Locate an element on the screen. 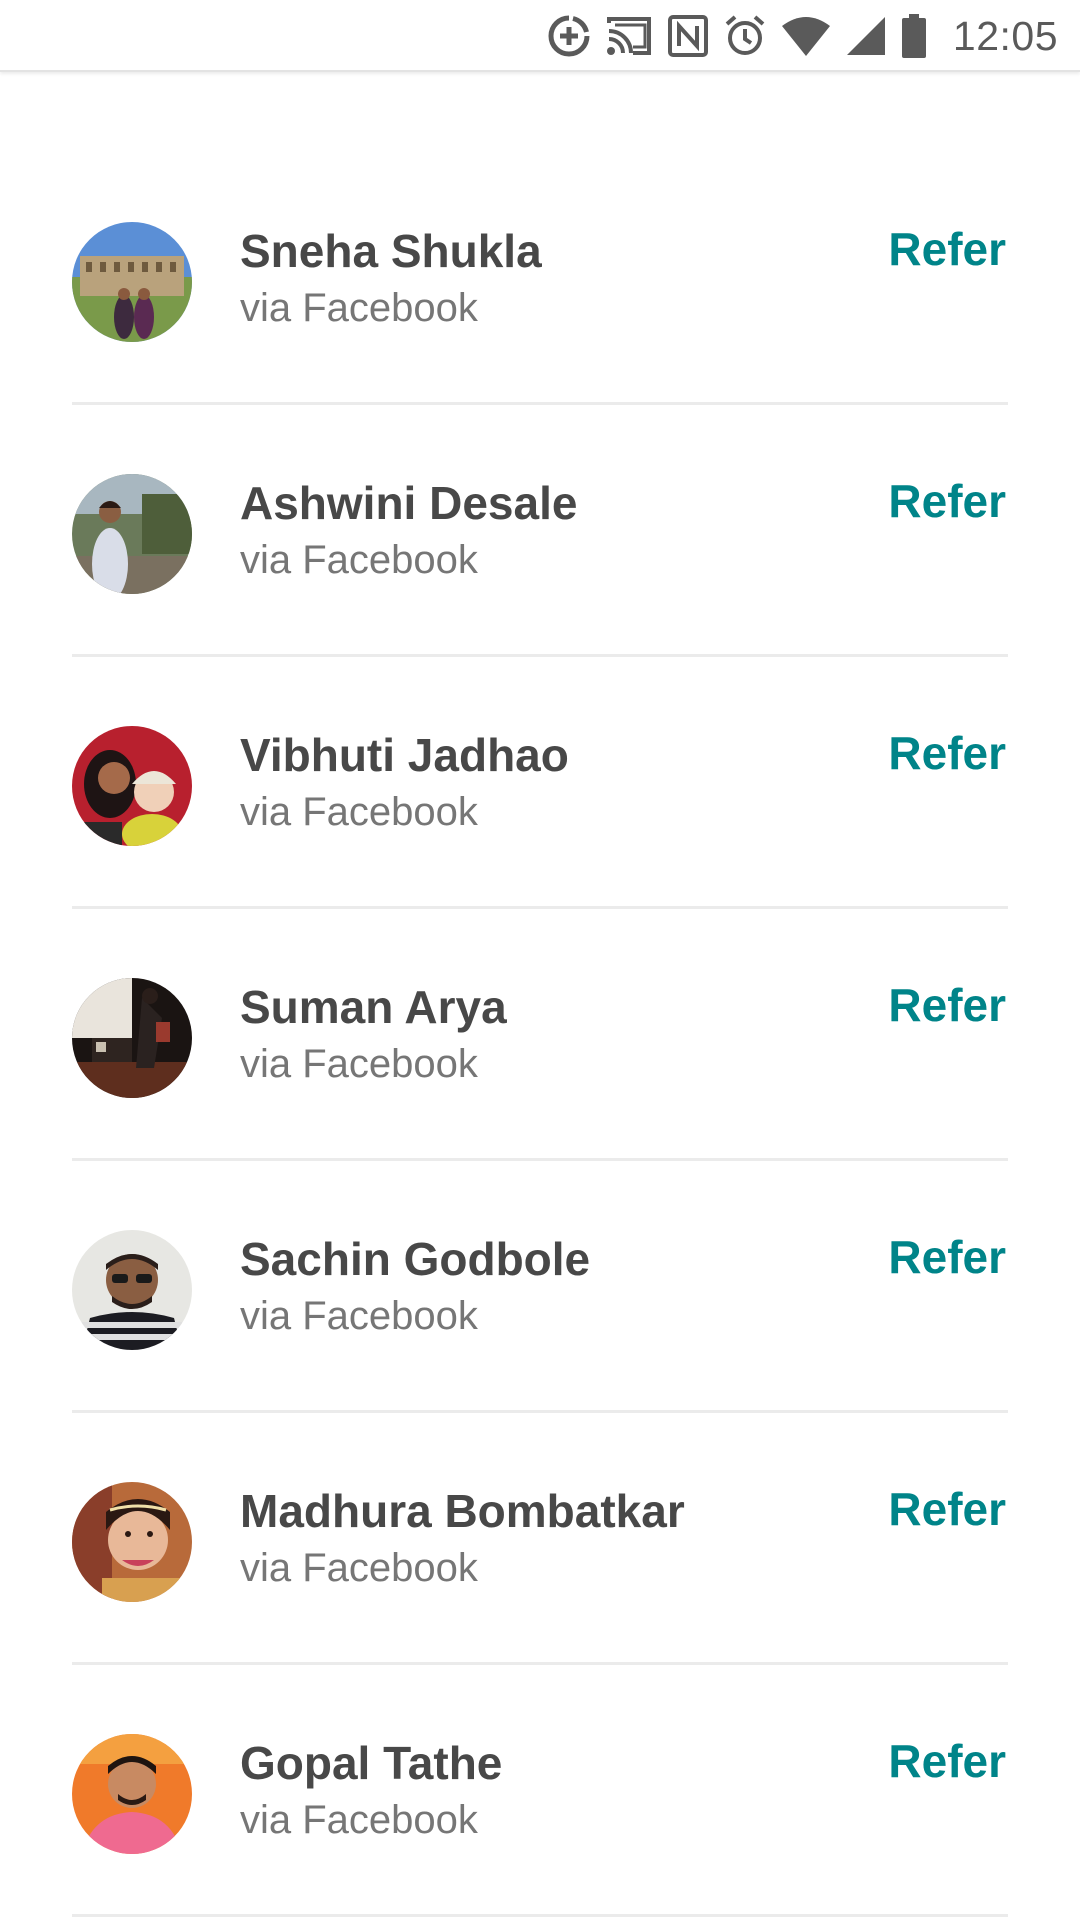 Image resolution: width=1080 pixels, height=1920 pixels. contact-name: Sachin Godbole is located at coordinates (415, 1259).